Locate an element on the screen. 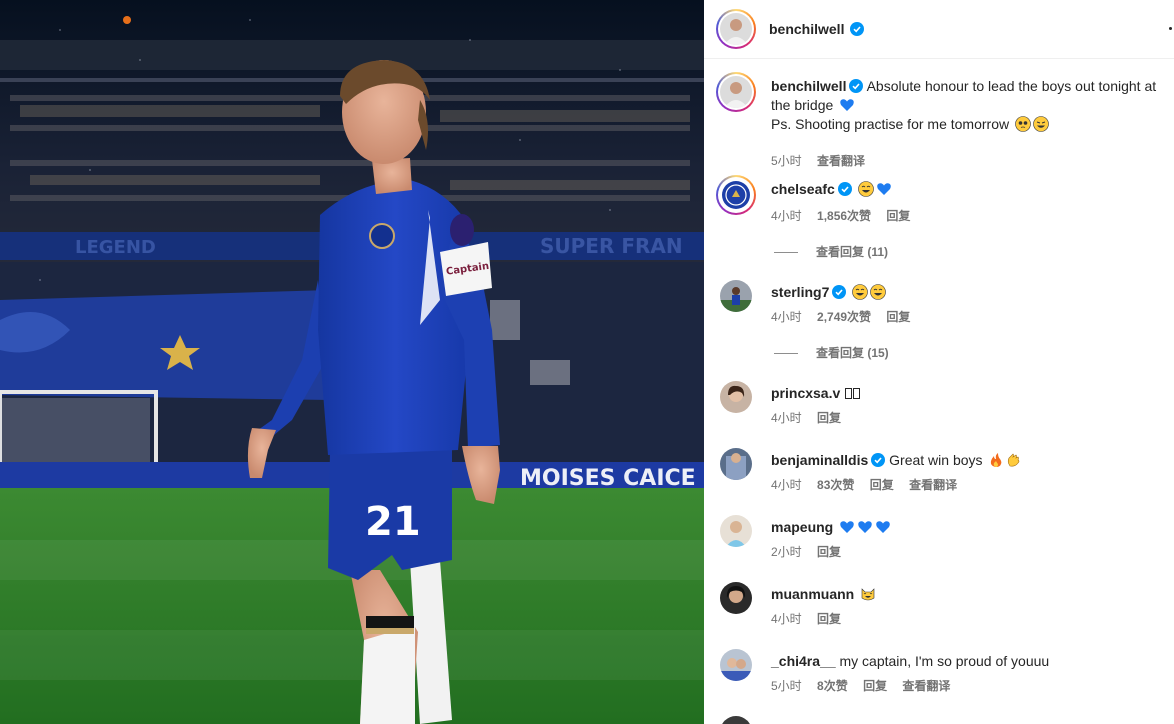  caption-avatar is located at coordinates (736, 92).